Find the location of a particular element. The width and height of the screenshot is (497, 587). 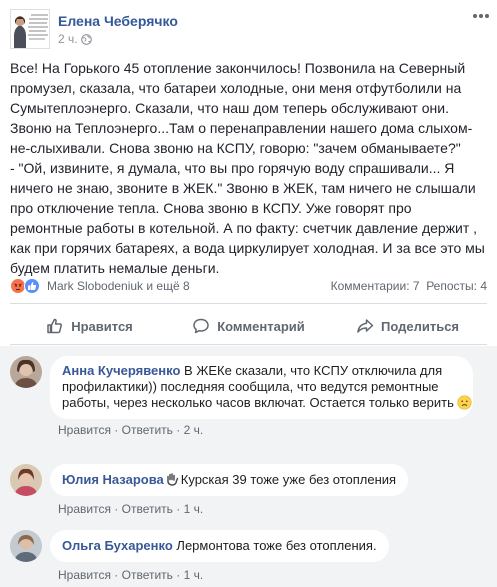

post-actions: Нравится Комментарий Поделиться is located at coordinates (248, 326).